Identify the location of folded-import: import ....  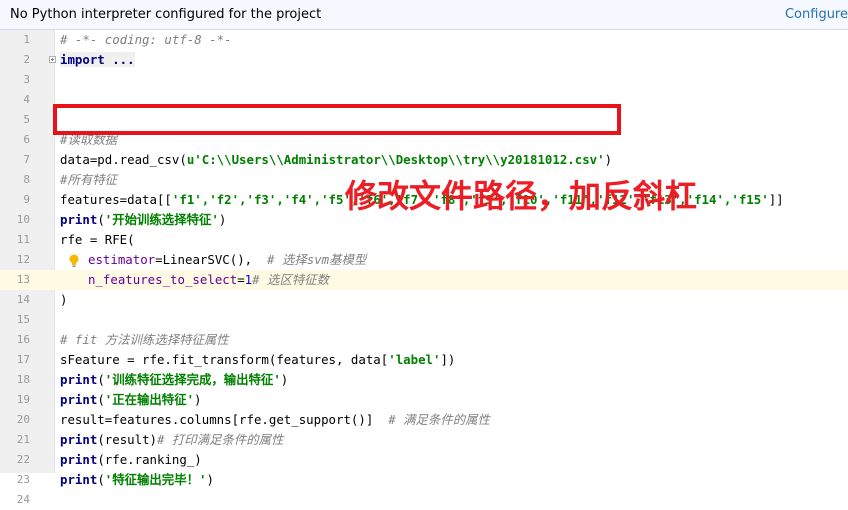
(97, 59).